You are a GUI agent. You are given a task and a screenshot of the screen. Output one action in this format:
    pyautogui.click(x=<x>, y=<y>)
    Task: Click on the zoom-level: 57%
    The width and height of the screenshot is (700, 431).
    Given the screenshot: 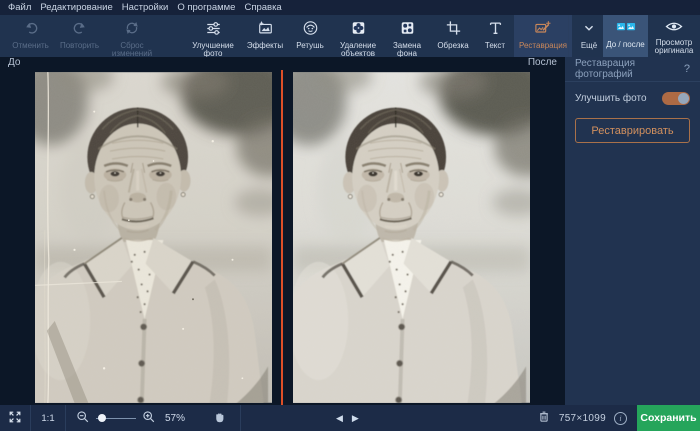 What is the action you would take?
    pyautogui.click(x=174, y=418)
    